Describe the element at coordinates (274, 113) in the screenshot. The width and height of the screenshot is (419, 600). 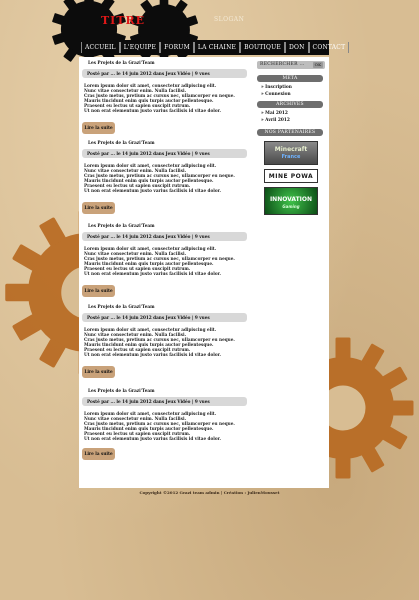
I see `archive-link-mai-2012: » Mai 2012` at that location.